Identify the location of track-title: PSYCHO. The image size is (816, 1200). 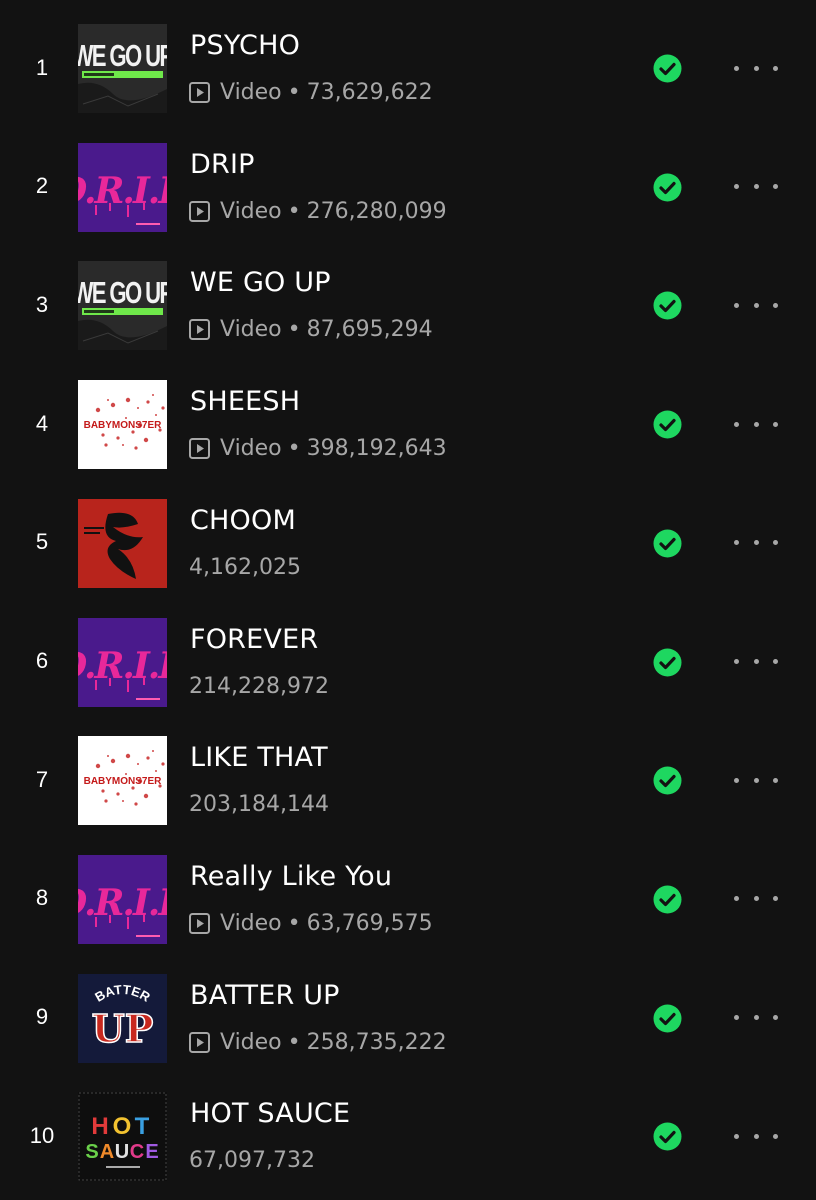
(245, 45).